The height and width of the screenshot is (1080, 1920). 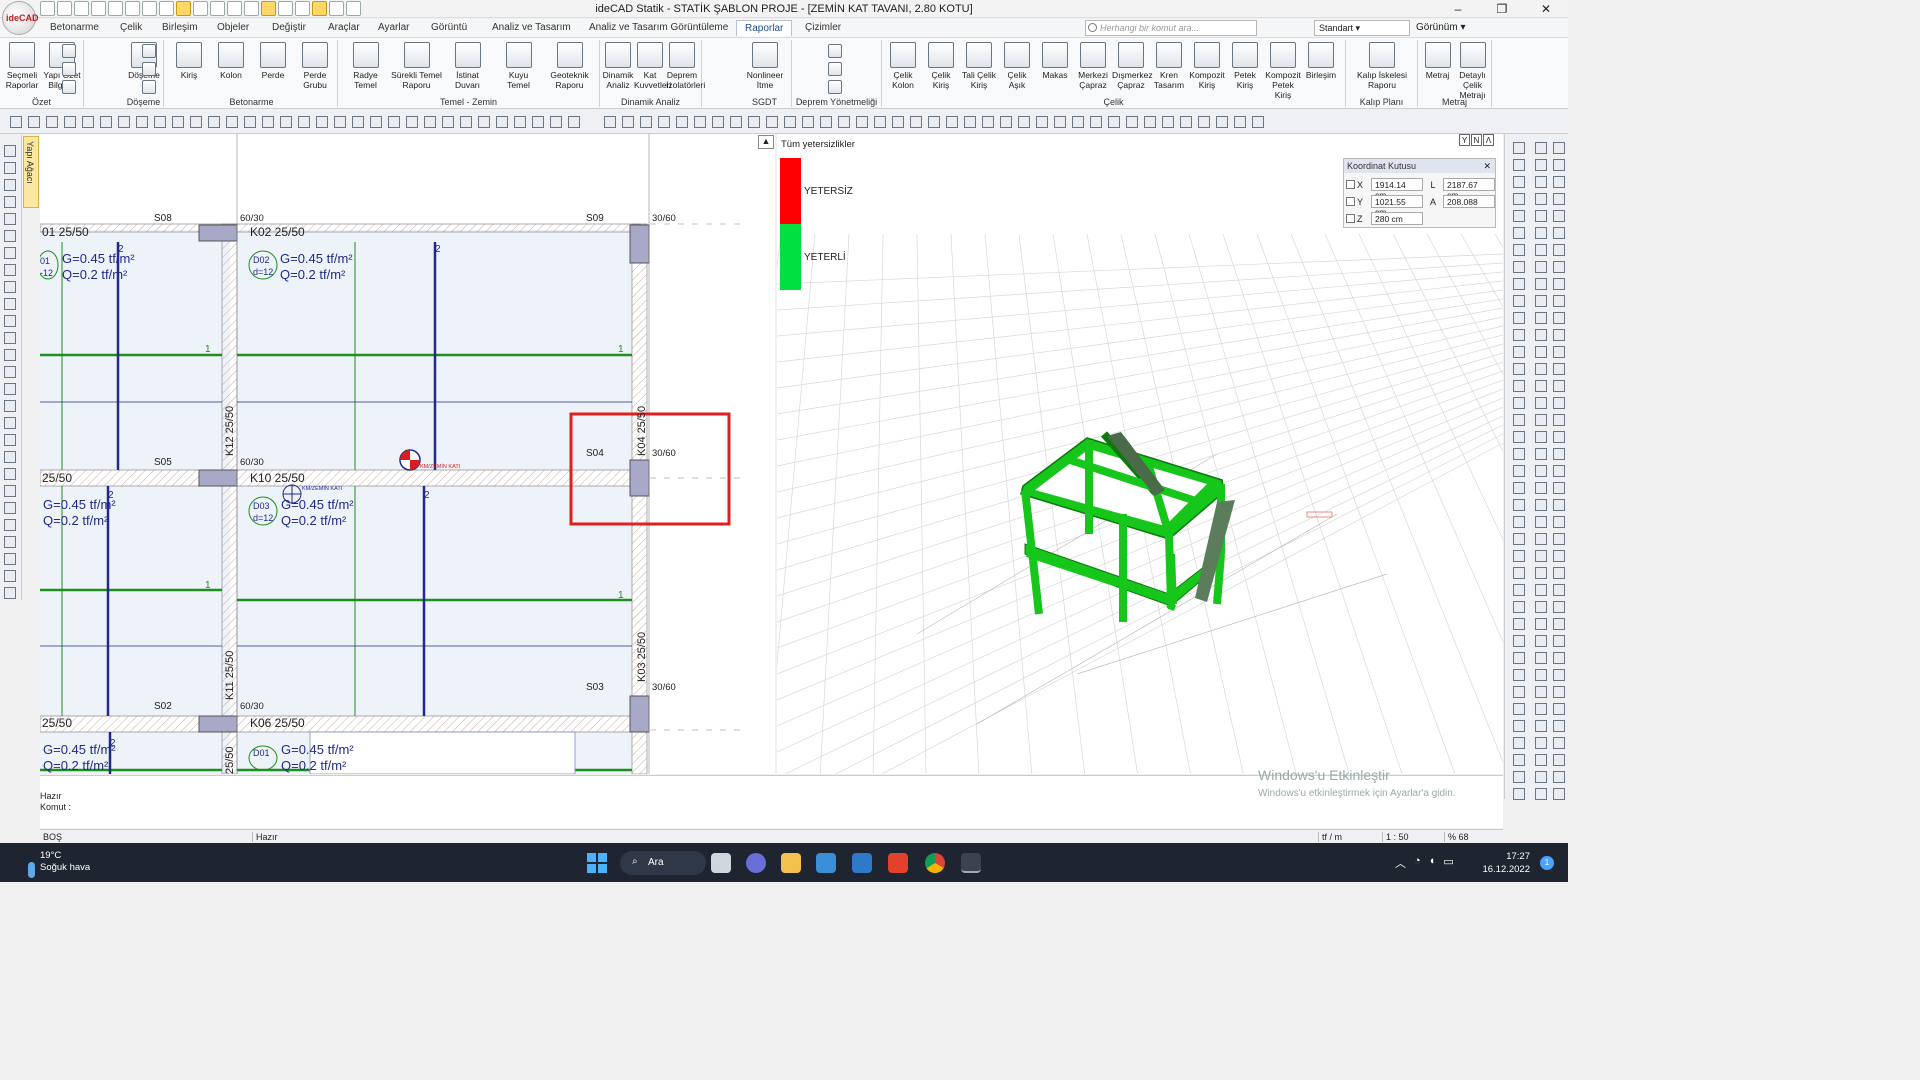 What do you see at coordinates (1456, 837) in the screenshot?
I see `status-zoom: % 68` at bounding box center [1456, 837].